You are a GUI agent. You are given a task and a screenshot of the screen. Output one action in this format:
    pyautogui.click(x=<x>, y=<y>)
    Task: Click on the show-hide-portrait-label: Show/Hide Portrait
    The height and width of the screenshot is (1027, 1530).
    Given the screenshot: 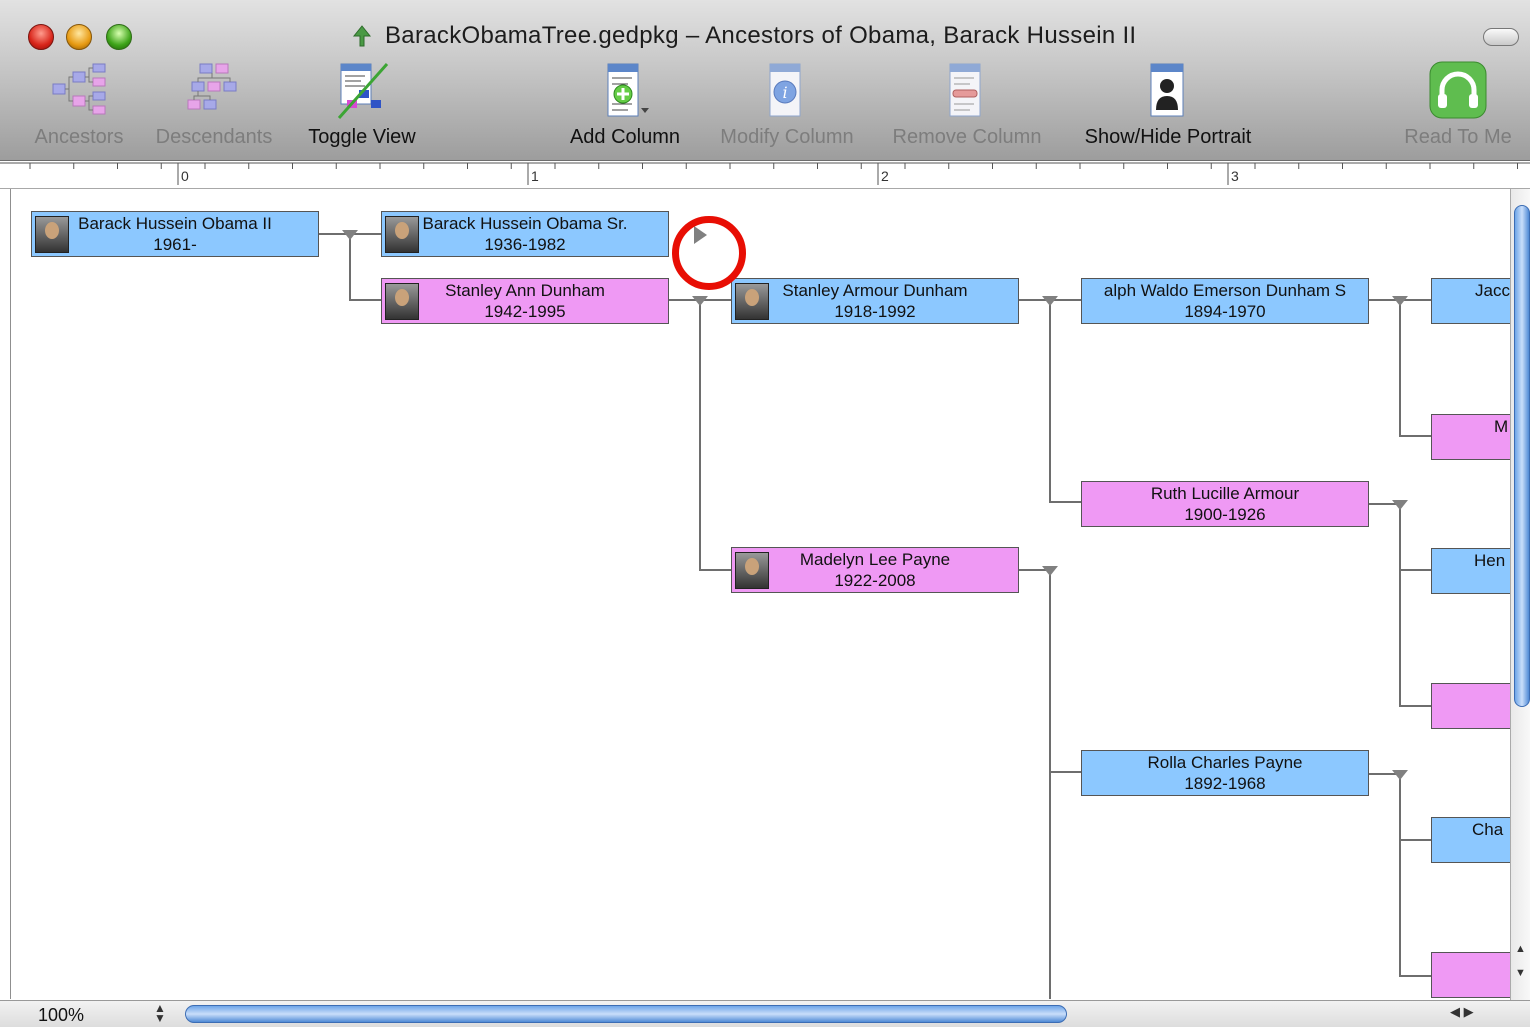 What is the action you would take?
    pyautogui.click(x=1168, y=137)
    